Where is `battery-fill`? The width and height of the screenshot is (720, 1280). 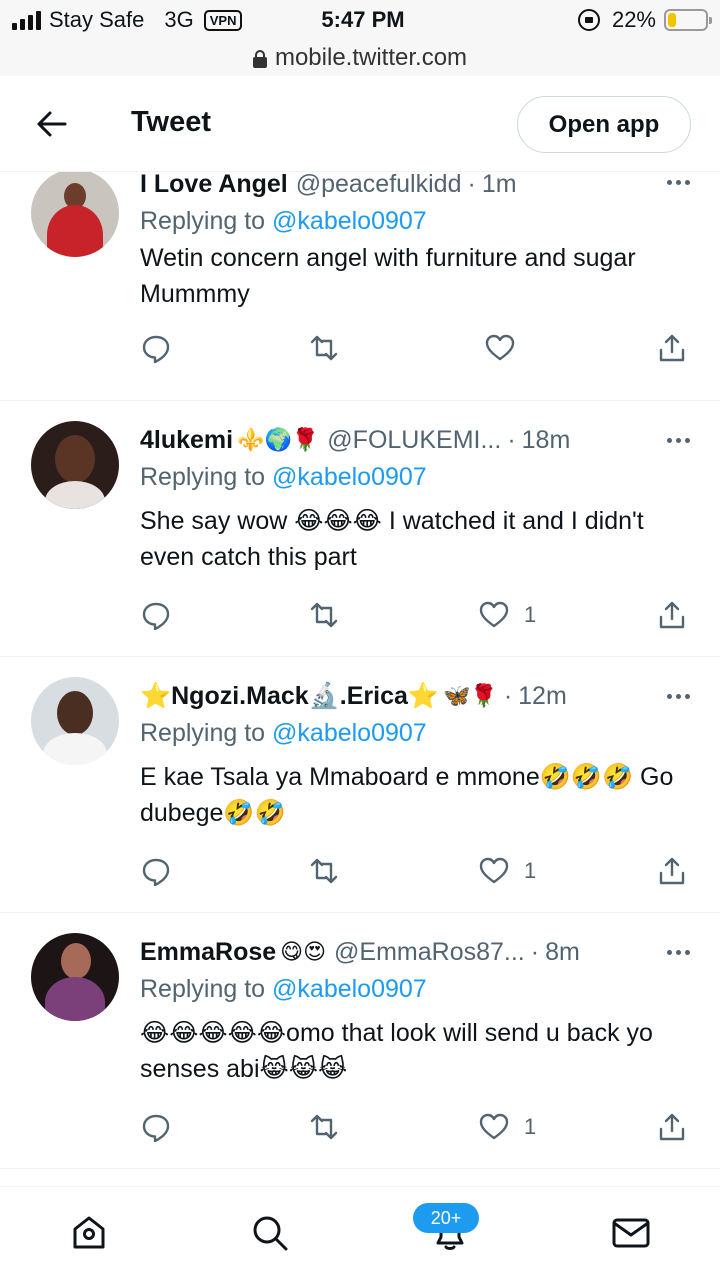
battery-fill is located at coordinates (672, 20).